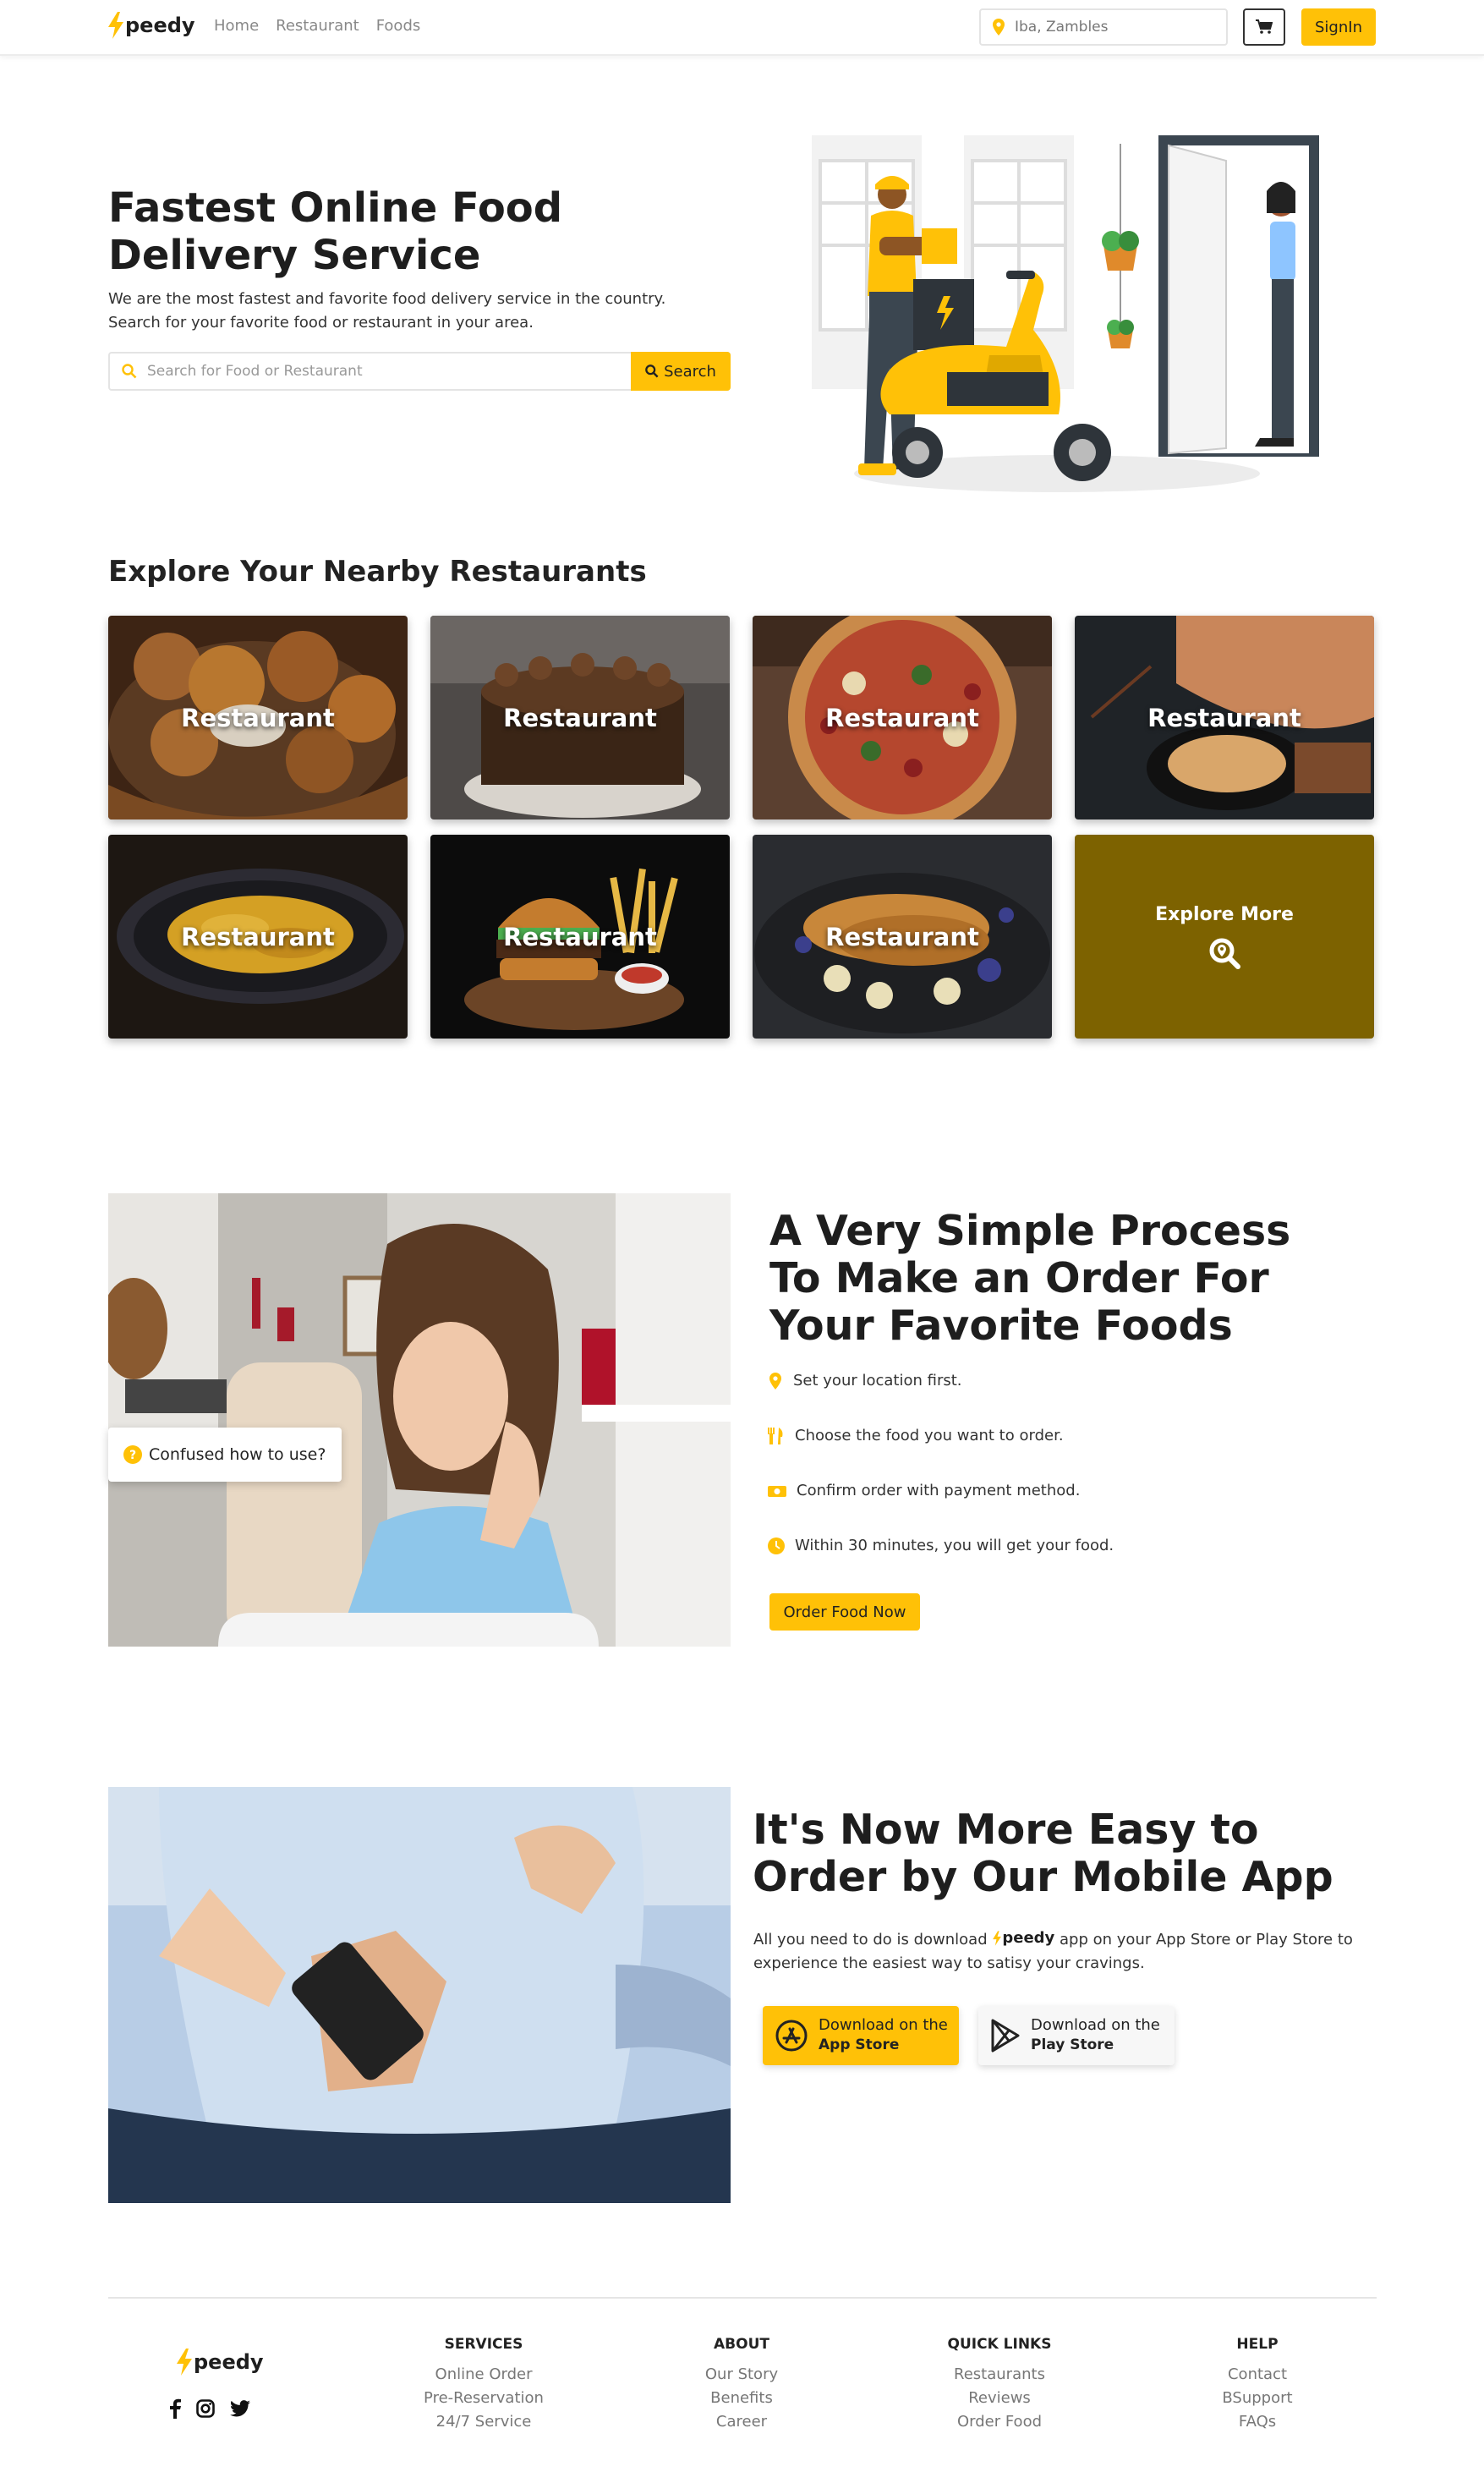  What do you see at coordinates (236, 26) in the screenshot?
I see `nav-link-home: Home` at bounding box center [236, 26].